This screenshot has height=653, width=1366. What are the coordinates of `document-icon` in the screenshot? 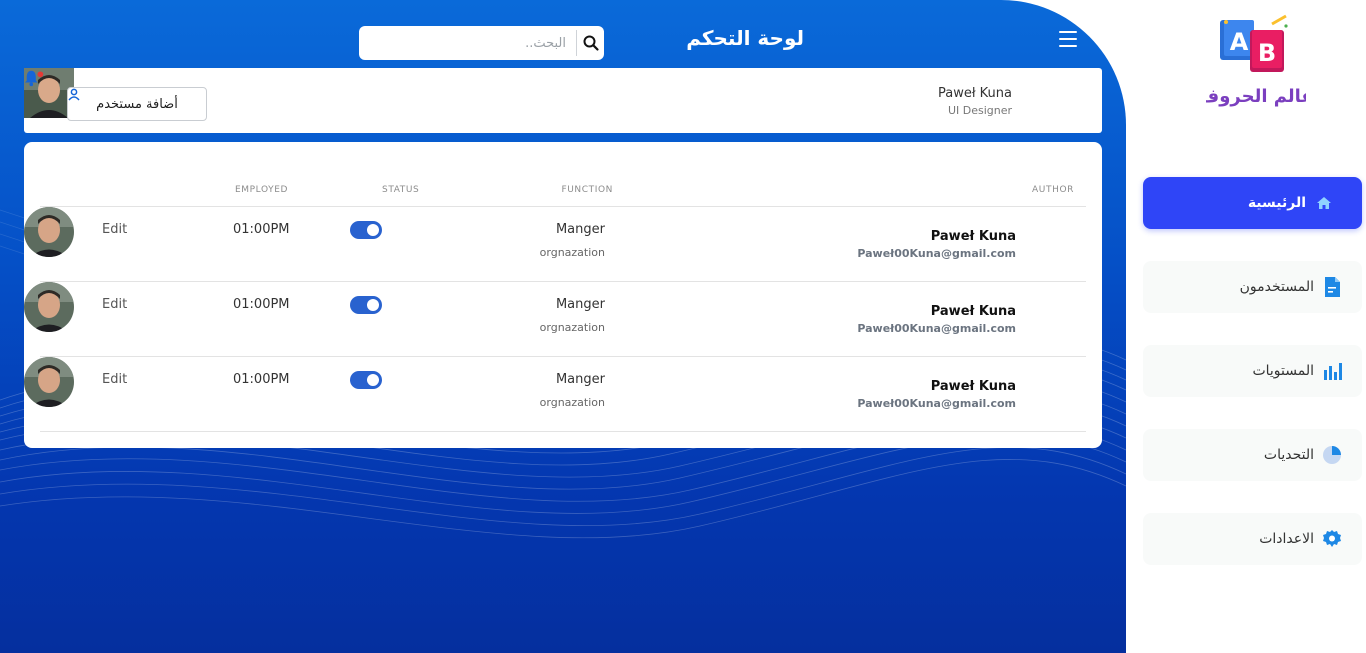 It's located at (1332, 287).